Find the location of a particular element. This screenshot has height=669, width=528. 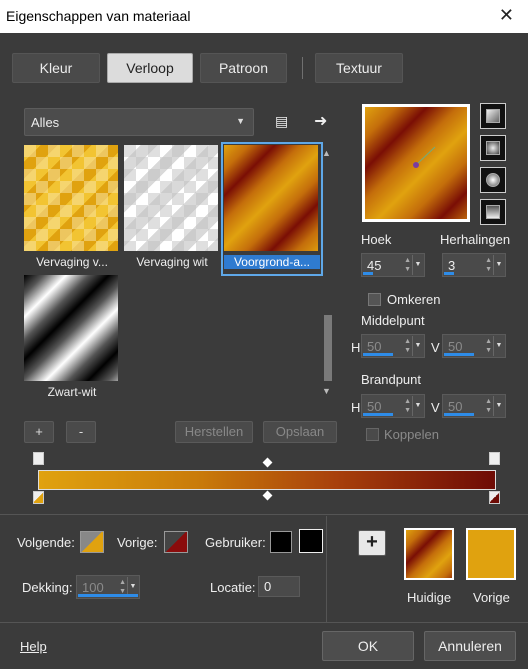

arrow-right-icon: ➜ is located at coordinates (320, 121).